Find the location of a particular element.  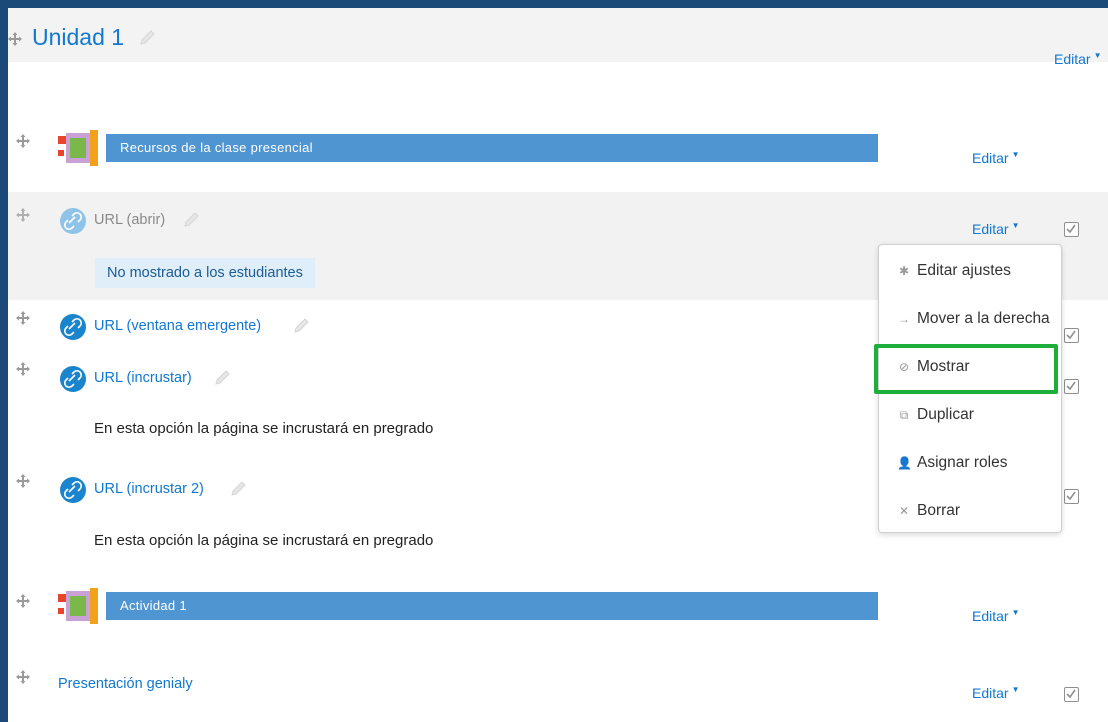

resources-edit-menu: Editar ▼ is located at coordinates (996, 158).